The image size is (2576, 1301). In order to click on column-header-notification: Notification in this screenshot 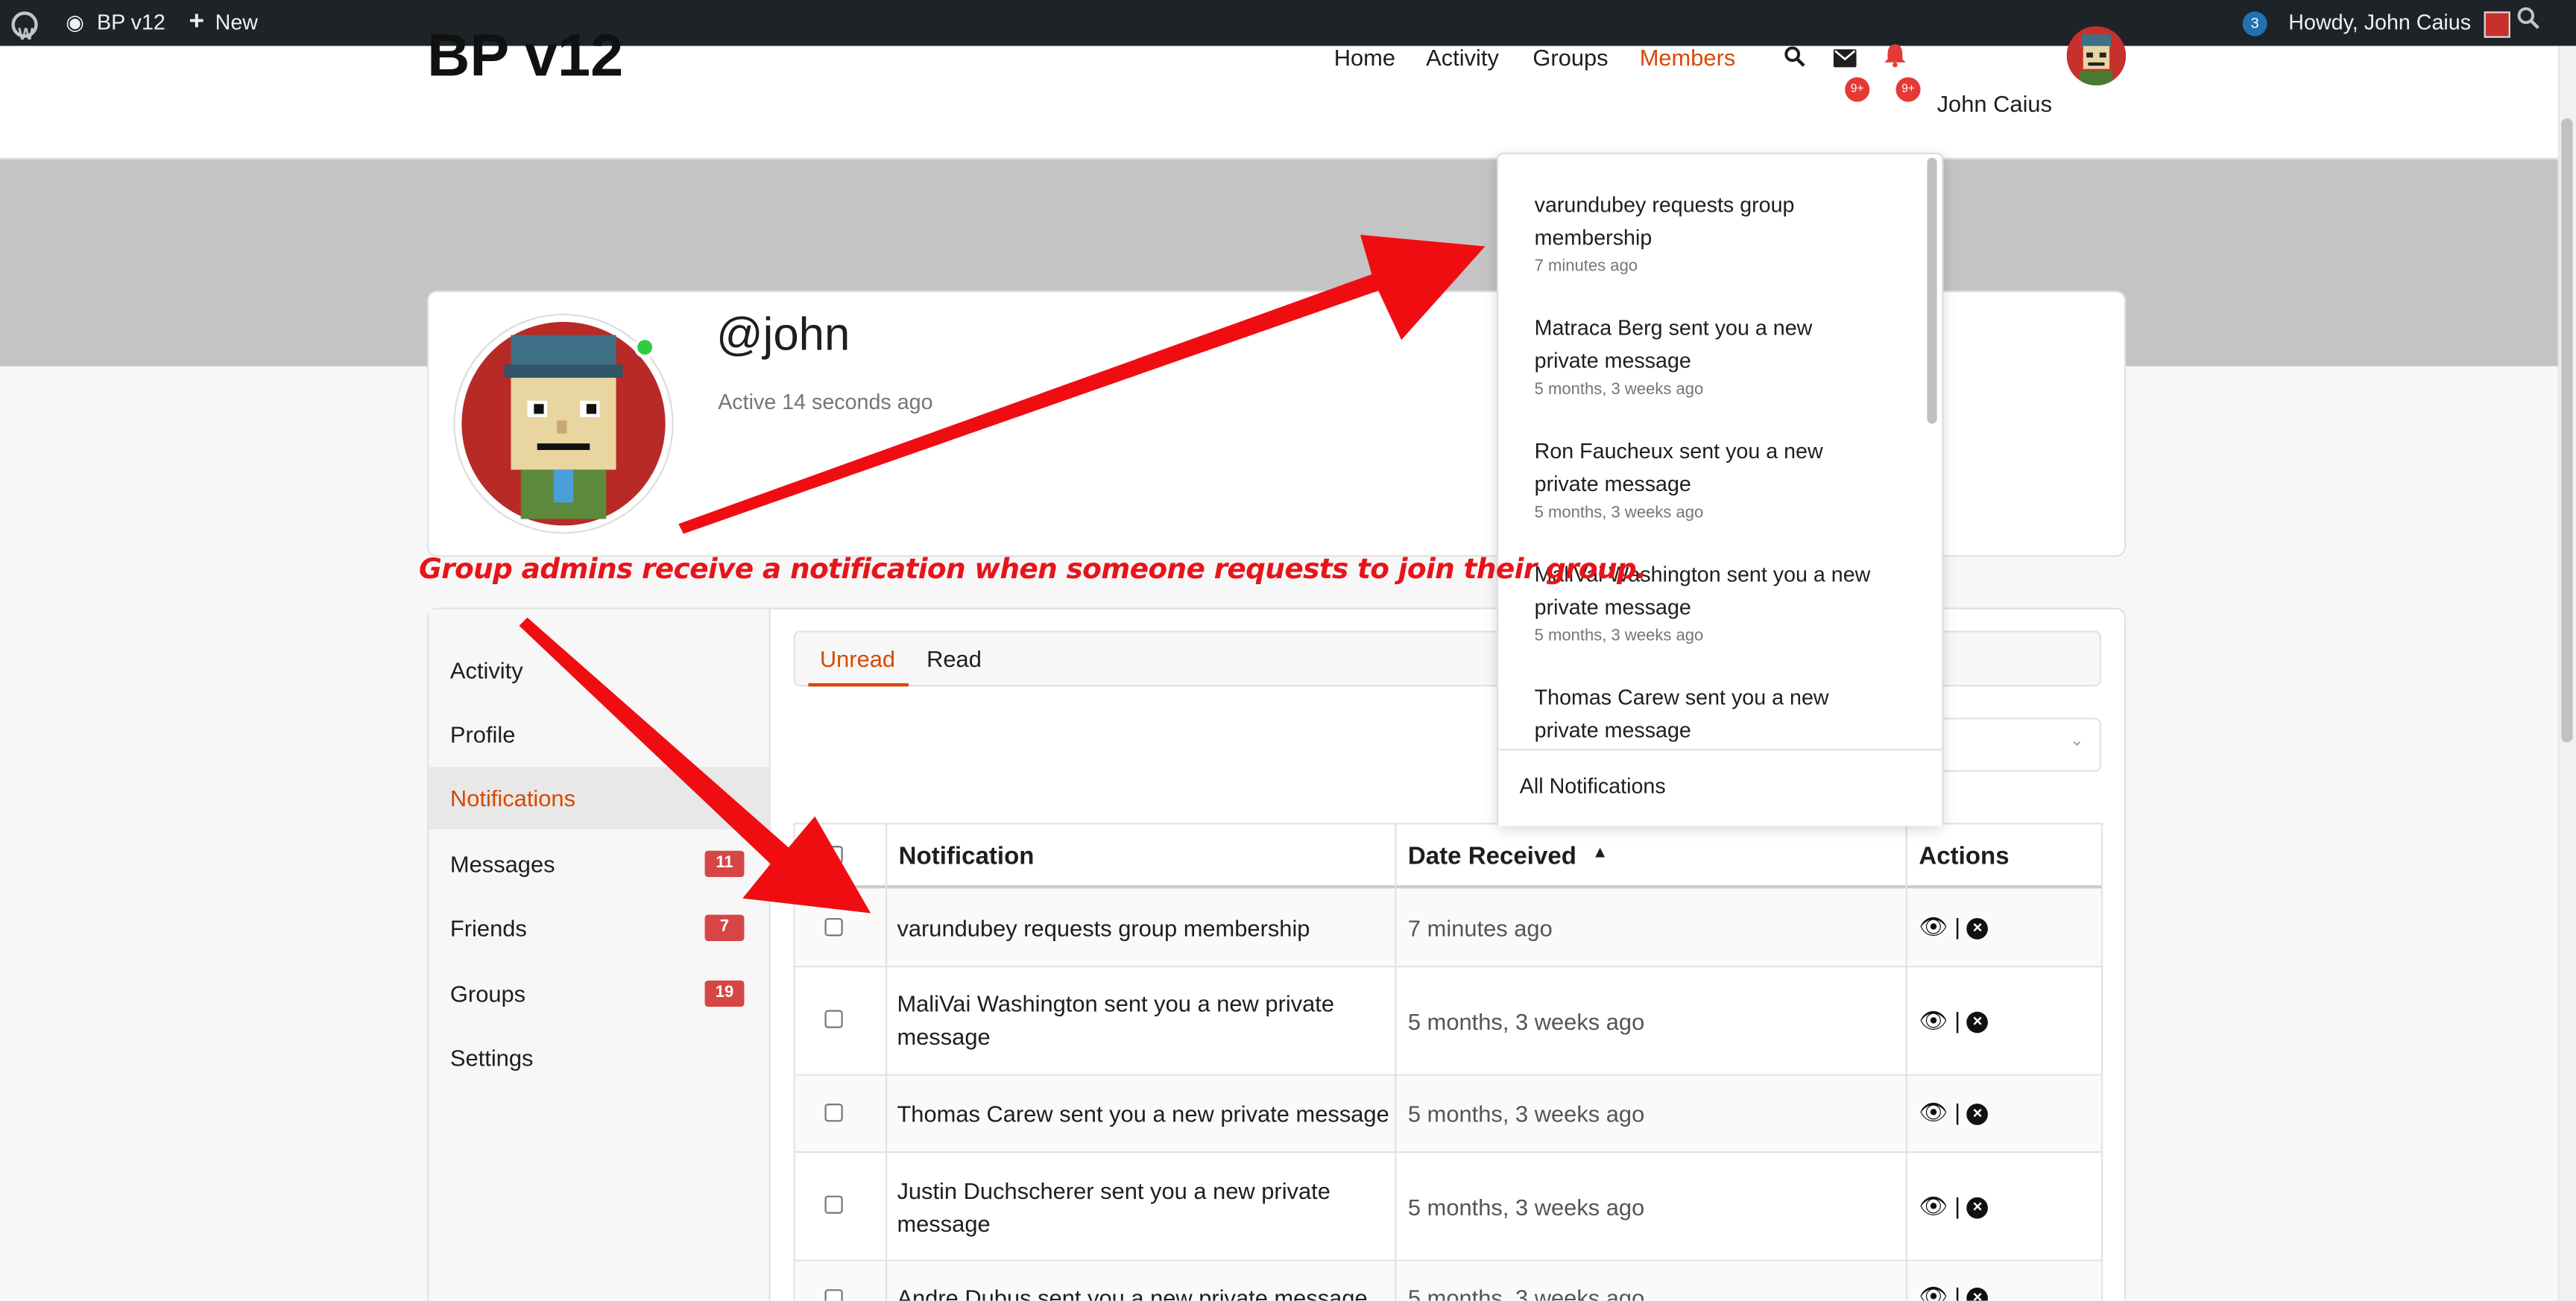, I will do `click(967, 856)`.